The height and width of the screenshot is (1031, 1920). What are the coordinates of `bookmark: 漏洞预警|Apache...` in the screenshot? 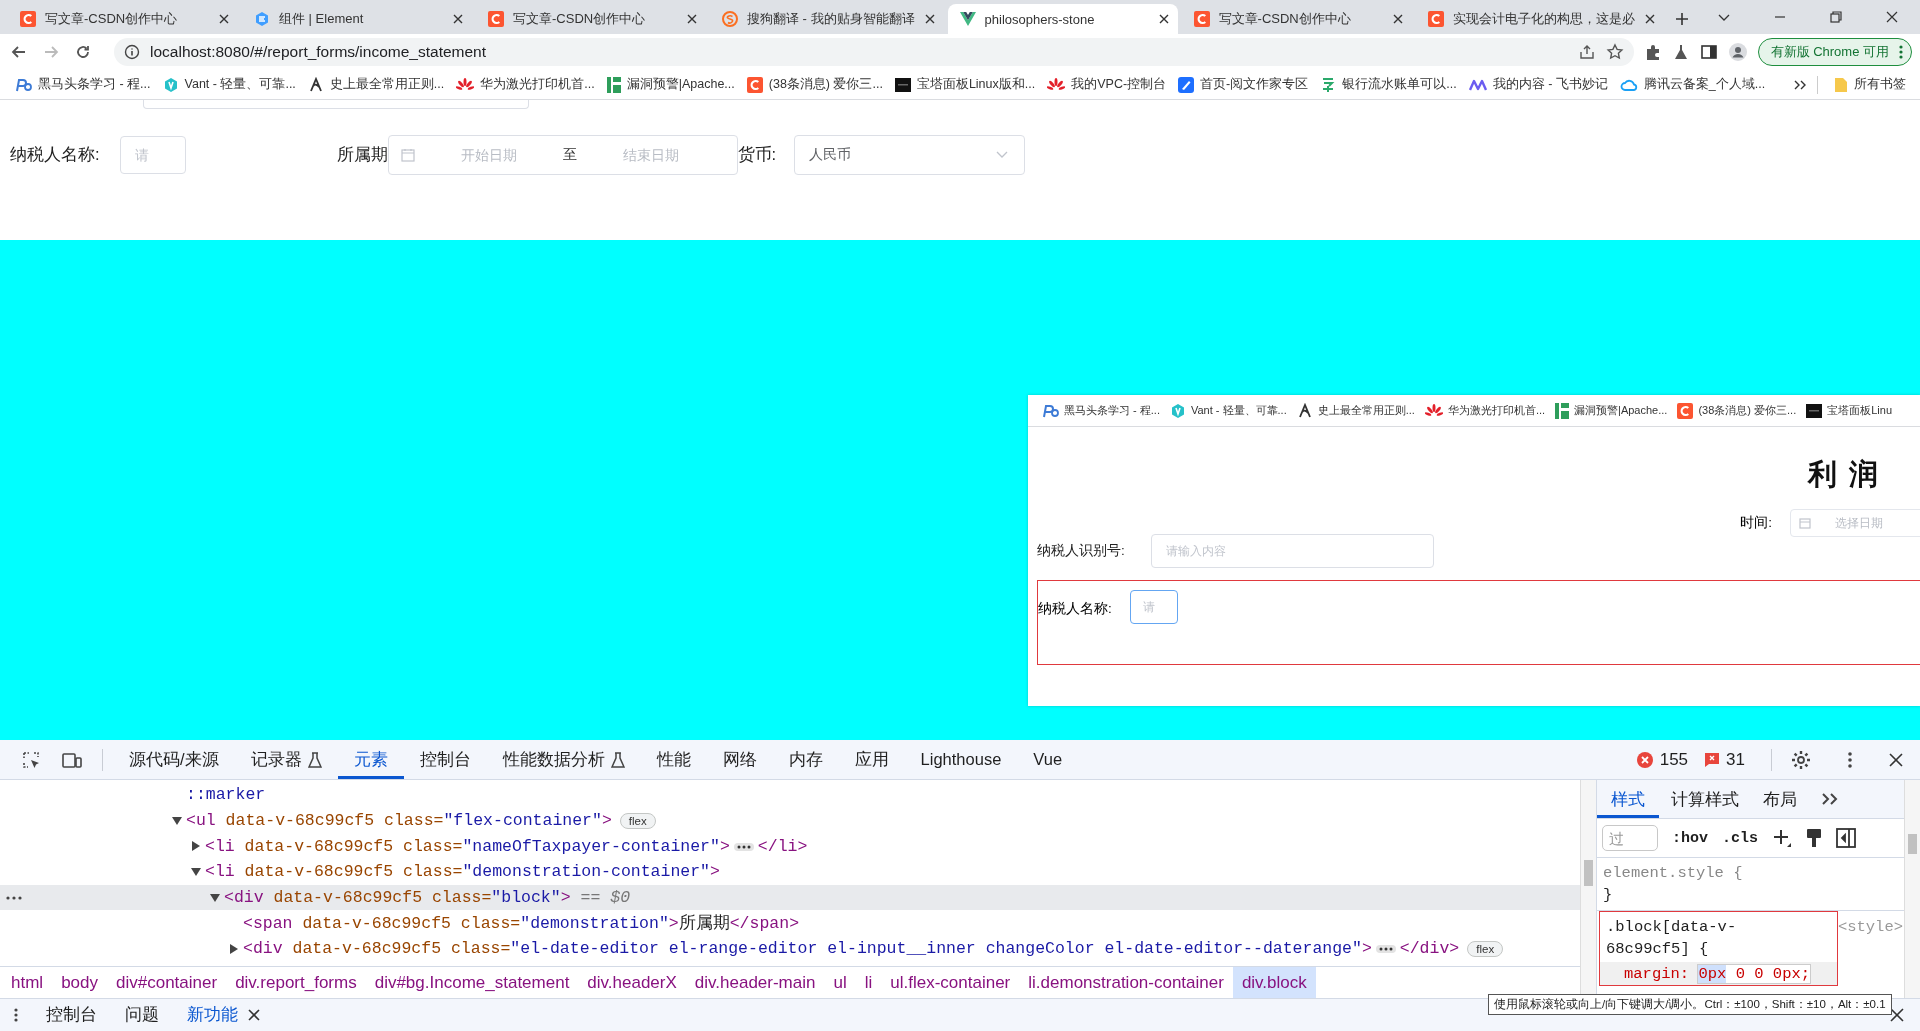 It's located at (670, 84).